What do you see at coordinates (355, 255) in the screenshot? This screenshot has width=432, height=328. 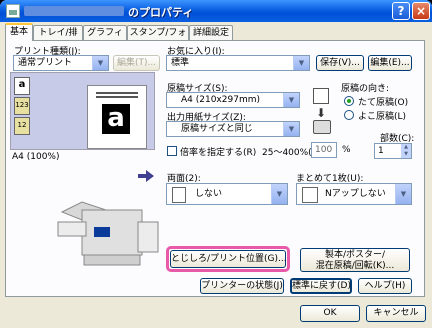 I see `booklet-button-line1: 製本/ポスター/` at bounding box center [355, 255].